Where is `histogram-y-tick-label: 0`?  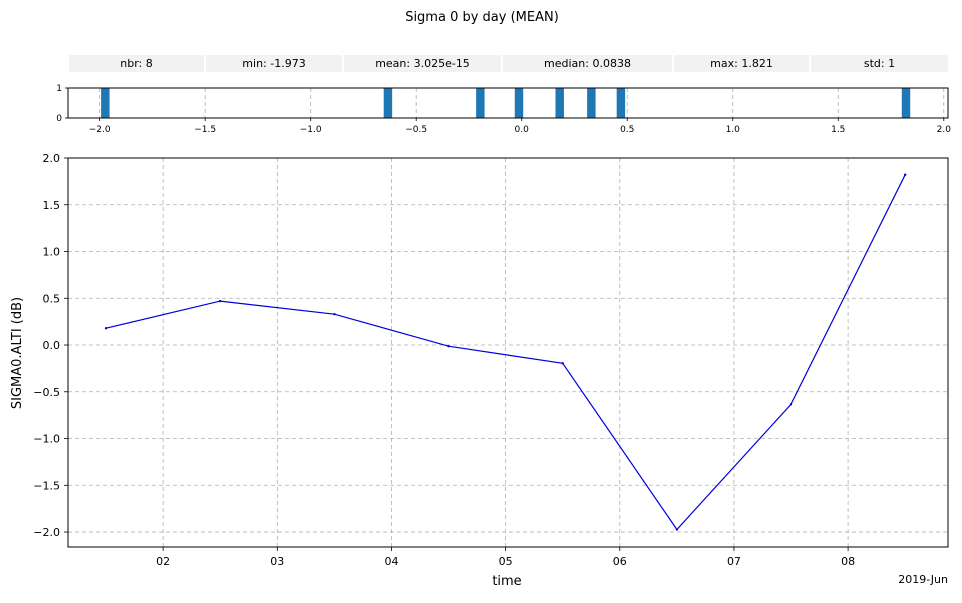
histogram-y-tick-label: 0 is located at coordinates (59, 119).